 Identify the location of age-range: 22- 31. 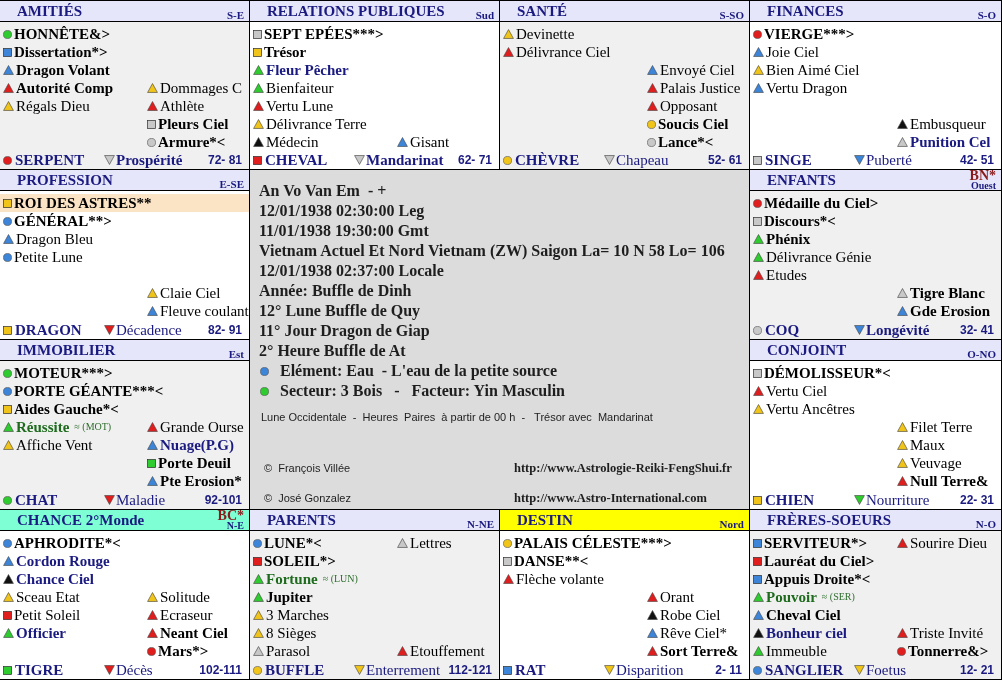
(977, 500).